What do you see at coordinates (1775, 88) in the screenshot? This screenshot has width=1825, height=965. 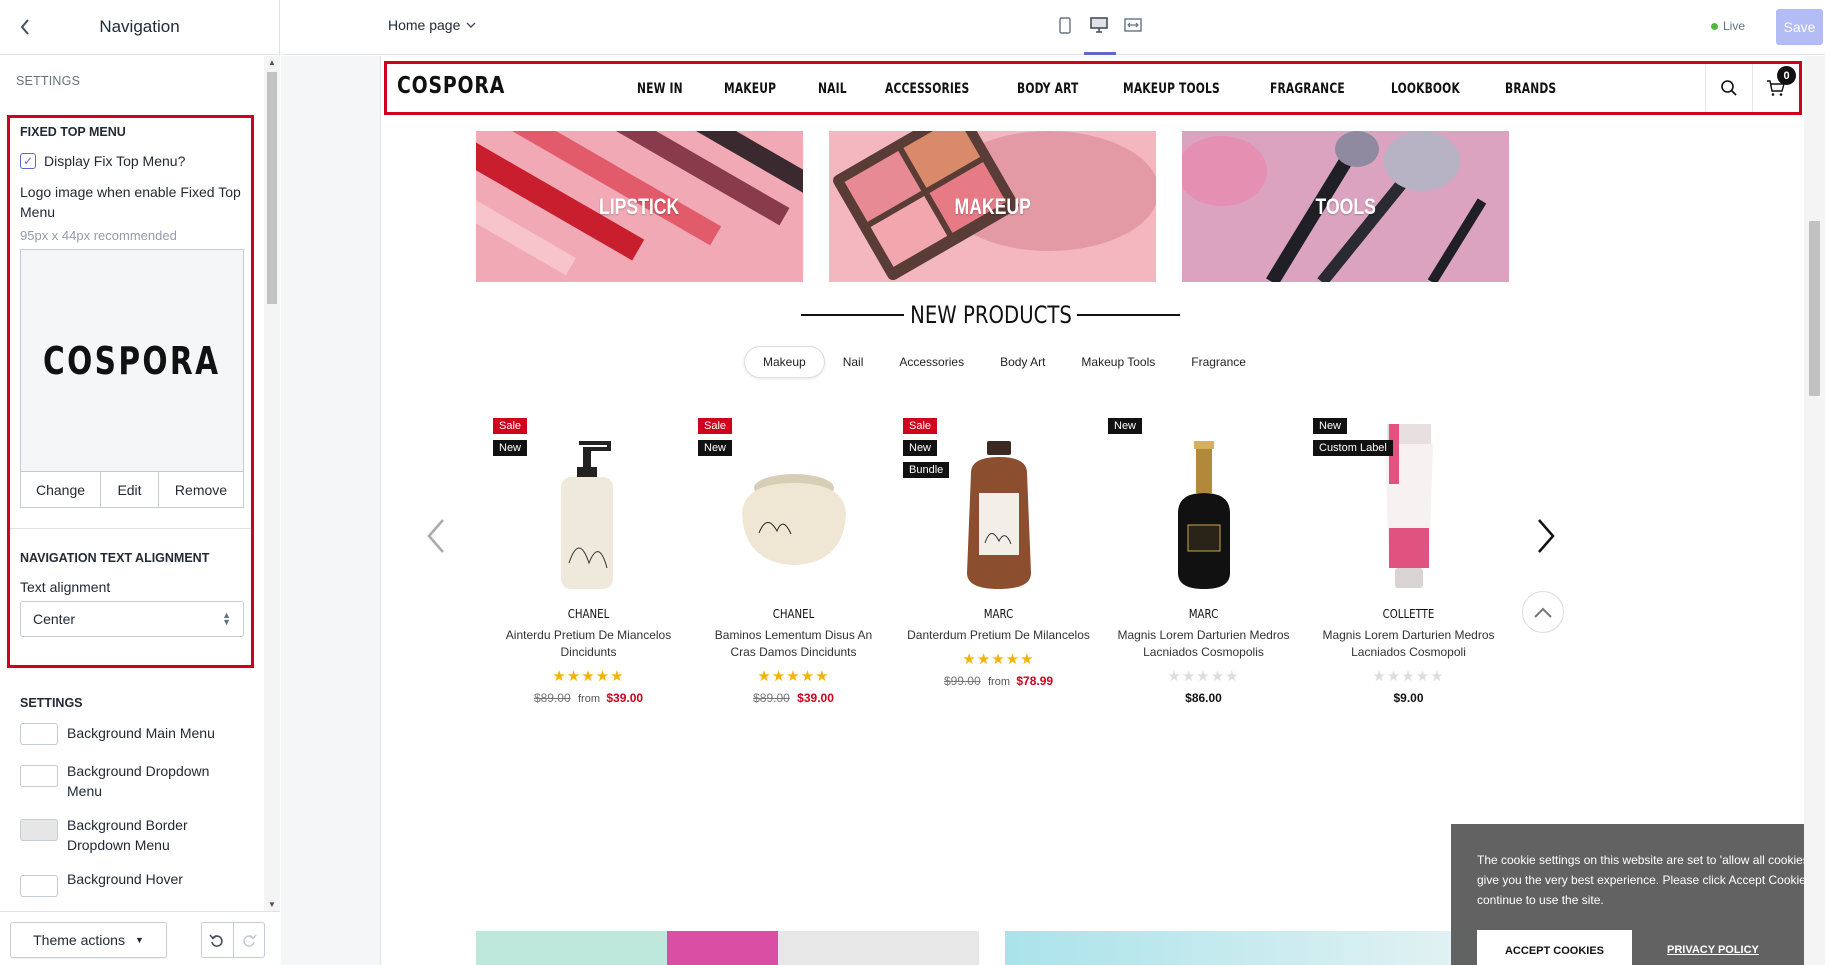 I see `cart-icon: 0` at bounding box center [1775, 88].